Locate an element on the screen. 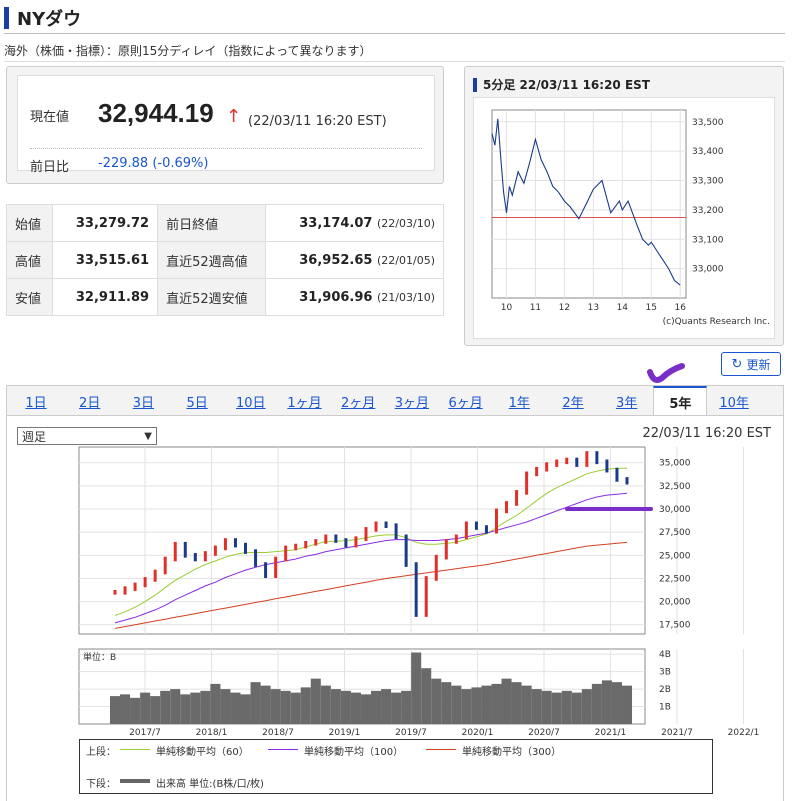  52w-low-value: 31,906.96 (21/03/10) is located at coordinates (354, 297).